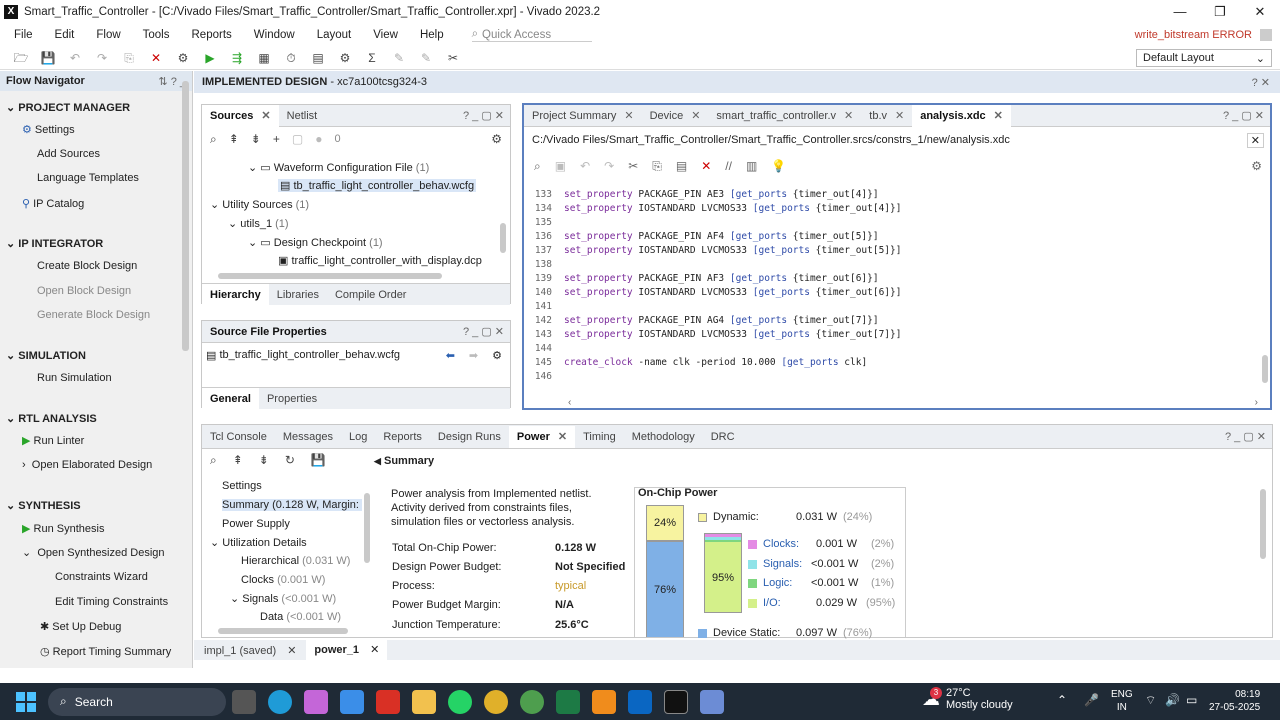 This screenshot has width=1280, height=720. What do you see at coordinates (681, 166) in the screenshot?
I see `paste-icon: ▤` at bounding box center [681, 166].